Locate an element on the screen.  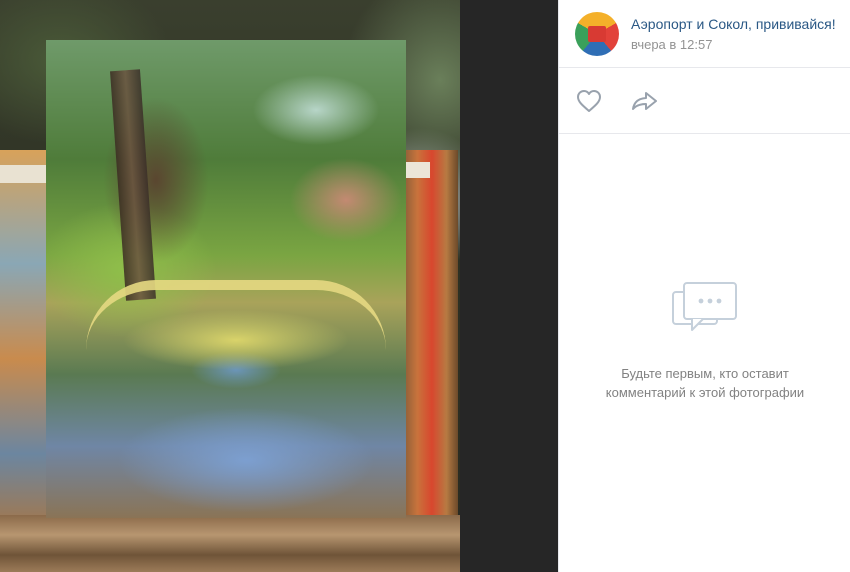
group-avatar is located at coordinates (597, 34).